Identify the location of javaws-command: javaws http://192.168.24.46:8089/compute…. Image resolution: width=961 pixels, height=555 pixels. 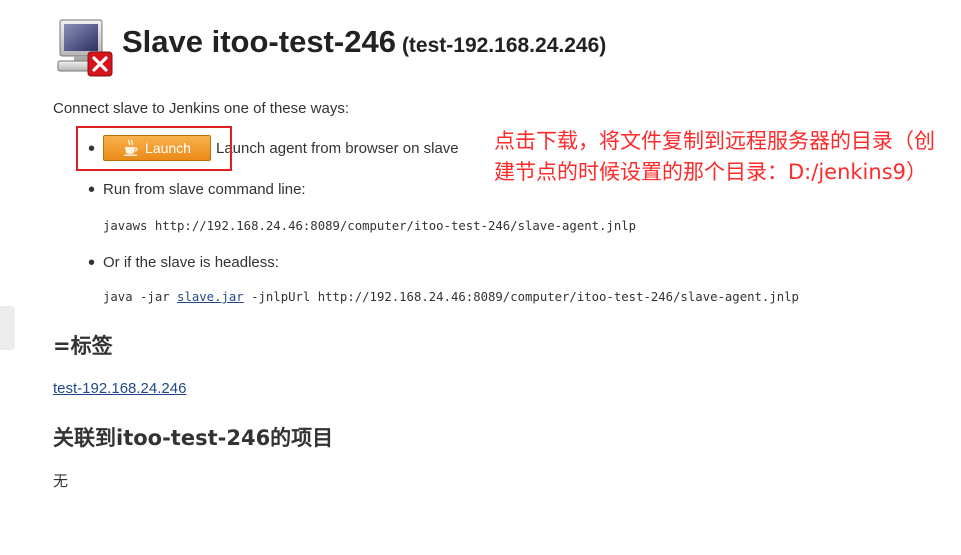
(370, 226).